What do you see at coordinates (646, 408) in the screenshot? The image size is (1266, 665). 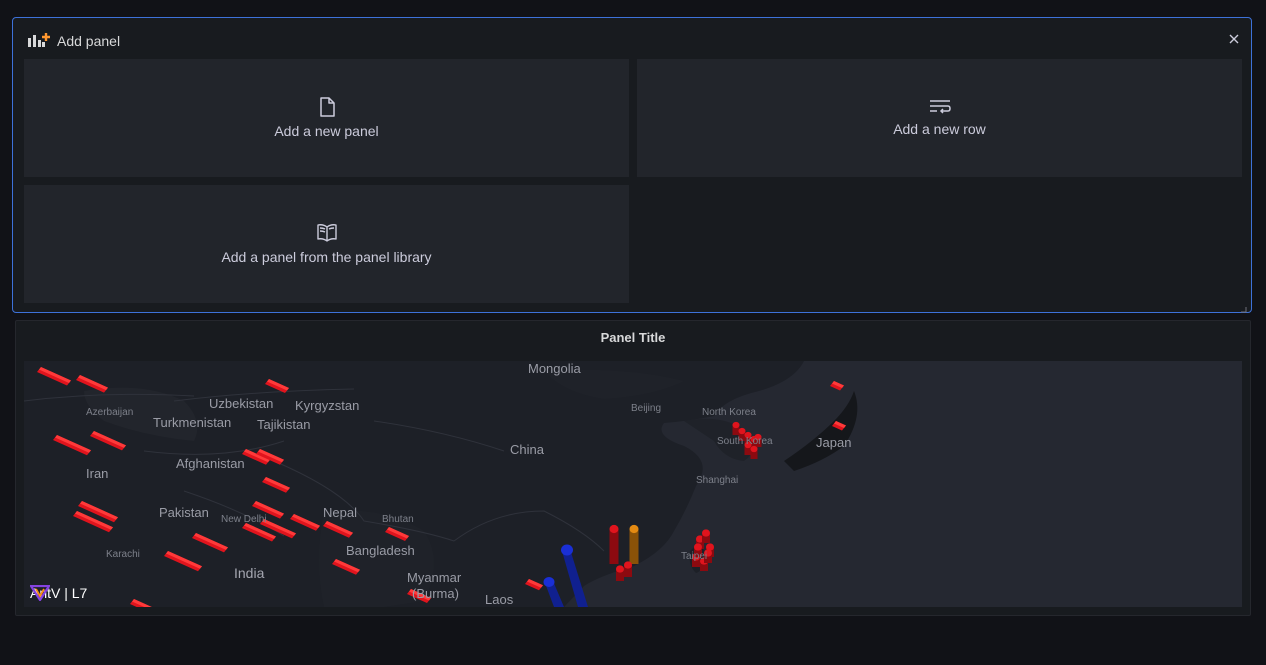 I see `map-label: Beijing` at bounding box center [646, 408].